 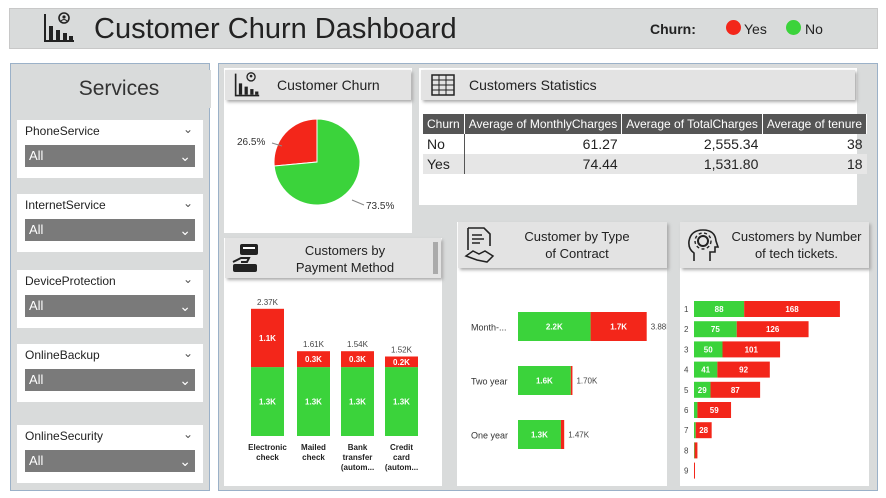 What do you see at coordinates (533, 85) in the screenshot?
I see `card-title: Customers Statistics` at bounding box center [533, 85].